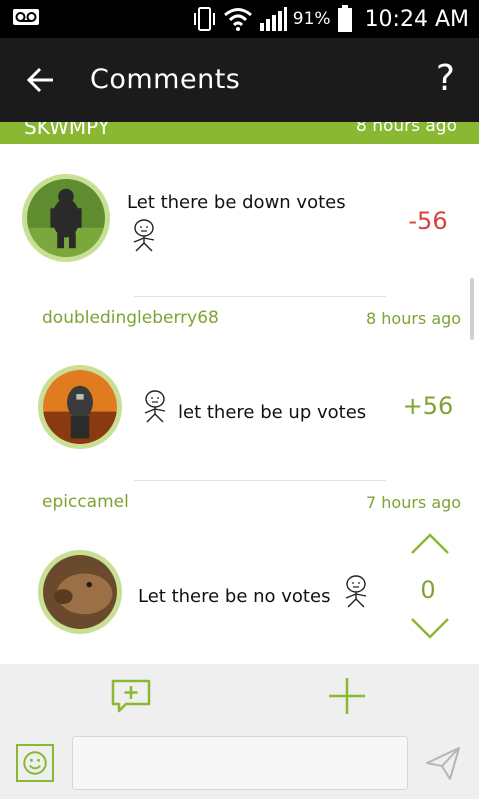  What do you see at coordinates (443, 763) in the screenshot?
I see `send-icon` at bounding box center [443, 763].